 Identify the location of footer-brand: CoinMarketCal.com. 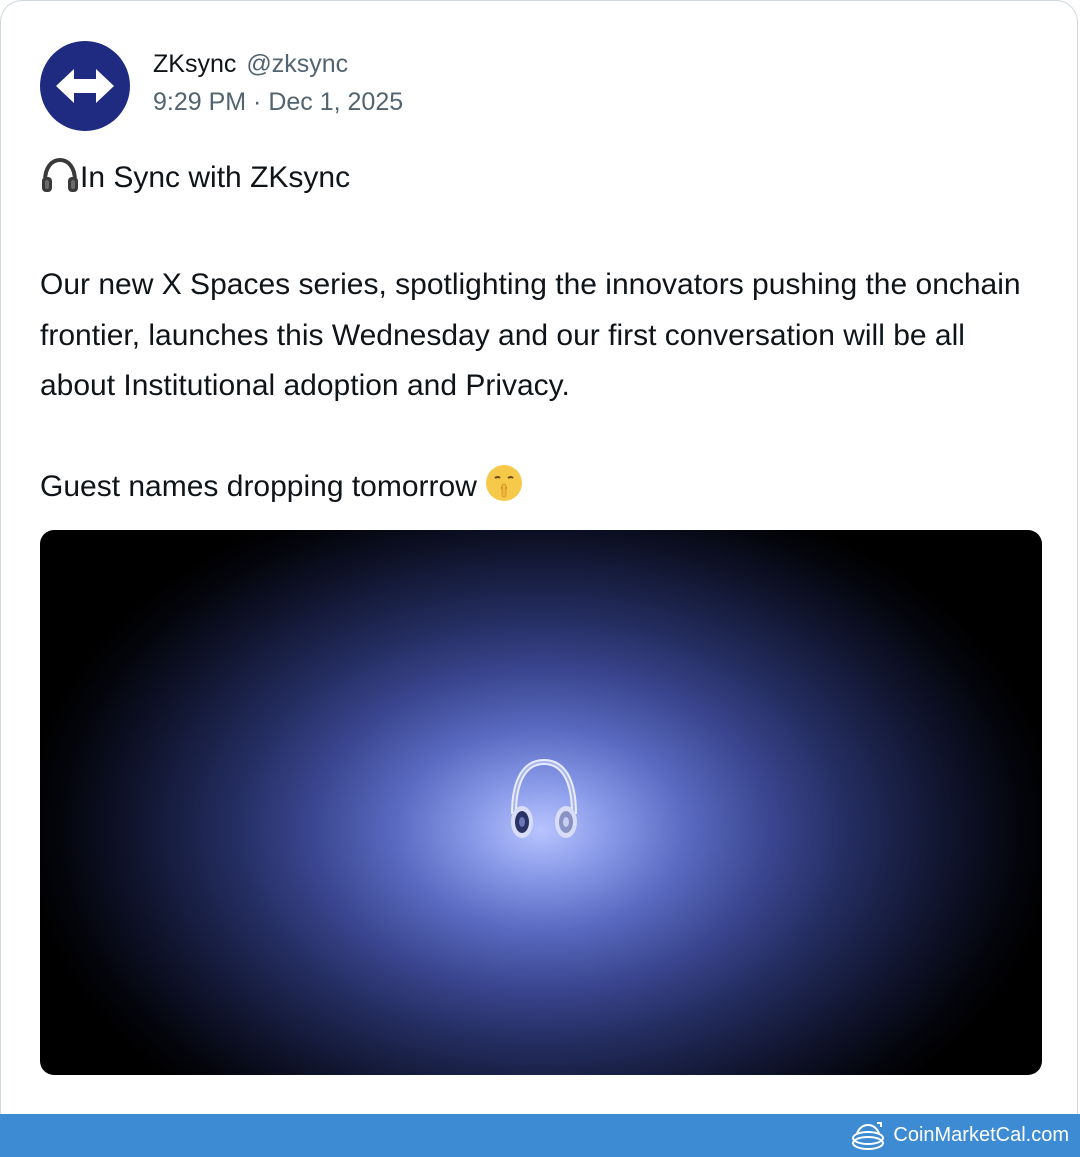
(960, 1135).